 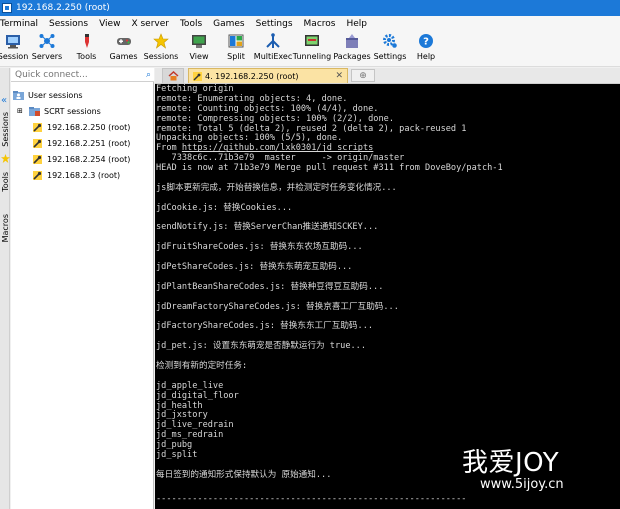 What do you see at coordinates (230, 24) in the screenshot?
I see `menu-games: Games` at bounding box center [230, 24].